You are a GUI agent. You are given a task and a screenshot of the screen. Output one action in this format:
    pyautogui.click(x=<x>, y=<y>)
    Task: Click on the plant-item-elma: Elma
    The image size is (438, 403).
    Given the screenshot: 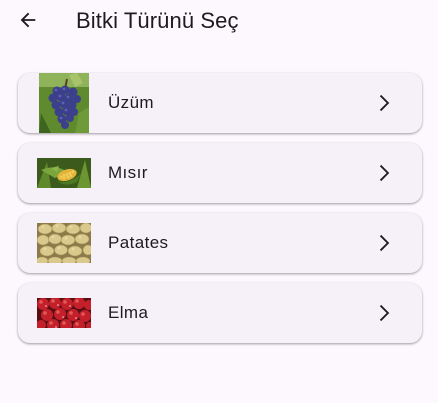 What is the action you would take?
    pyautogui.click(x=220, y=313)
    